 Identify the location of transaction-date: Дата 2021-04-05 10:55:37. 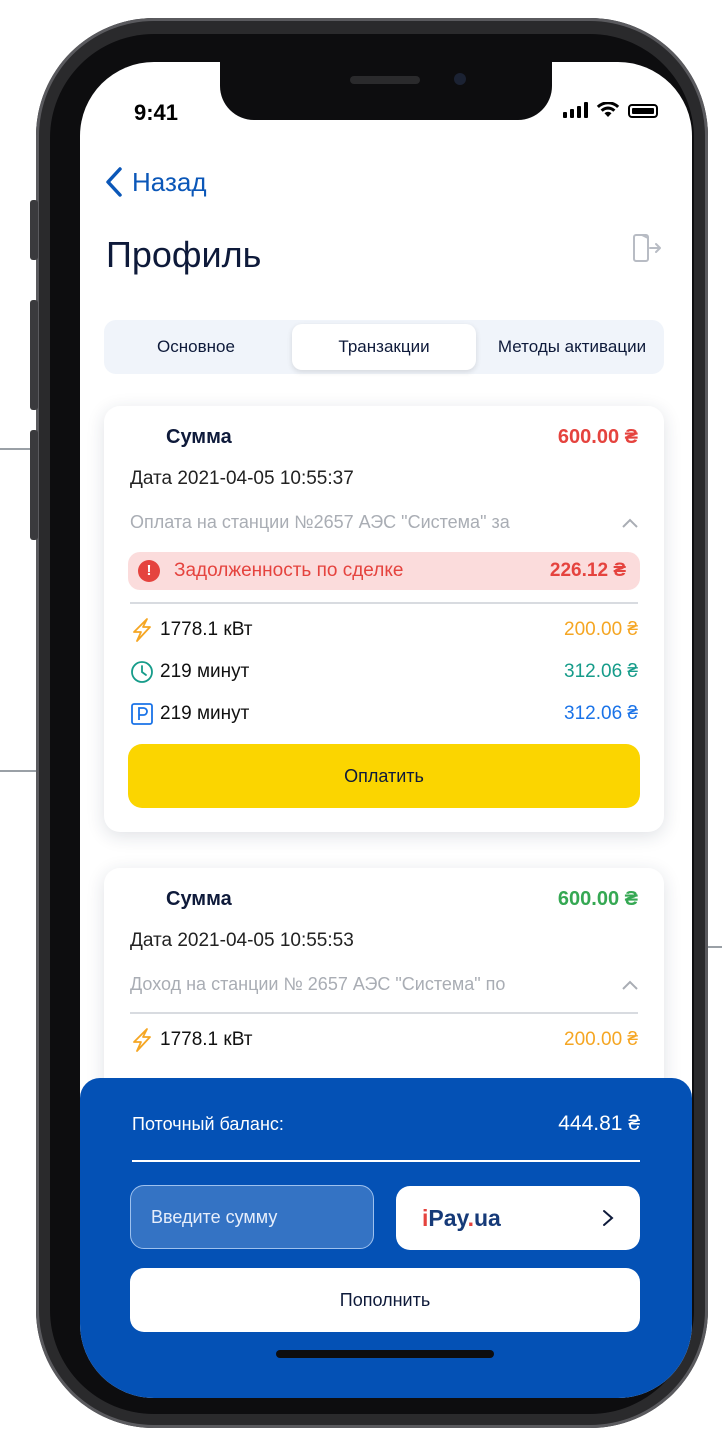
(242, 478).